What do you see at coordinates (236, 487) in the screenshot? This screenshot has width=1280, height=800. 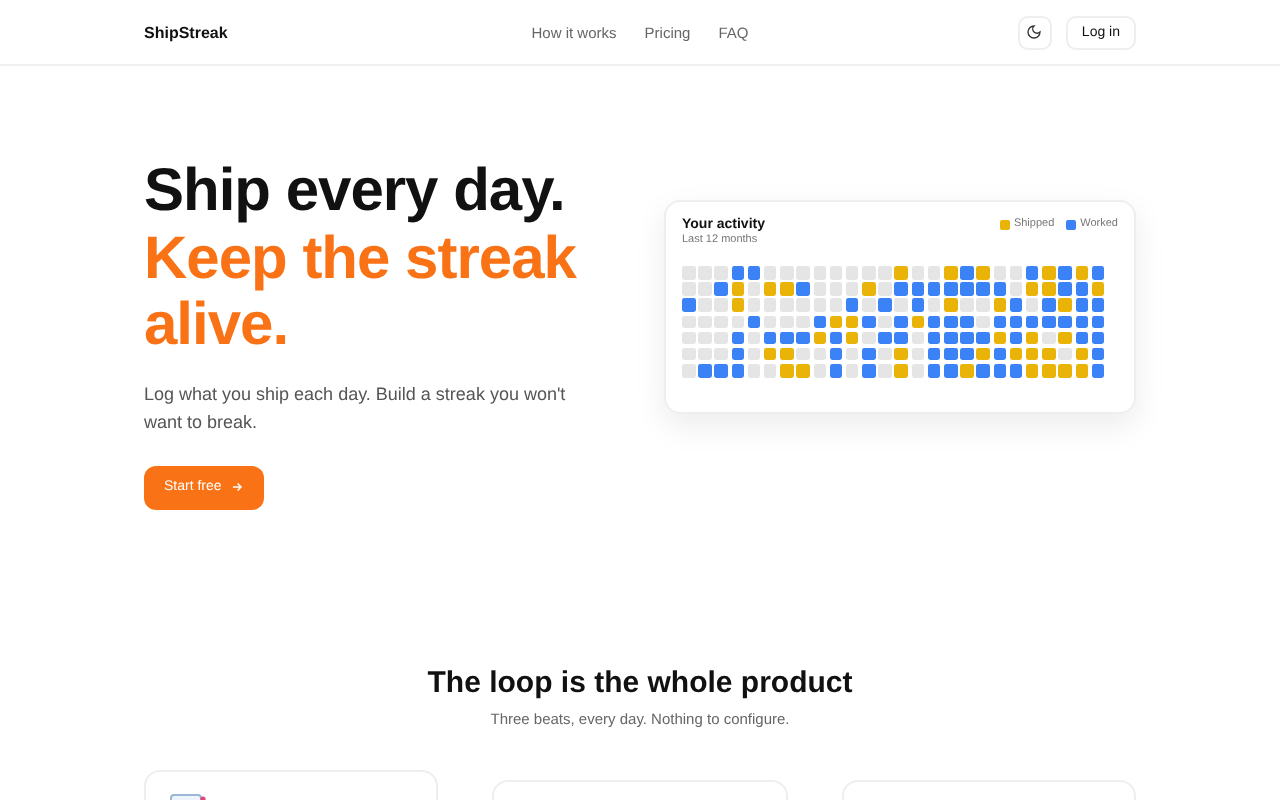 I see `arrow-icon` at bounding box center [236, 487].